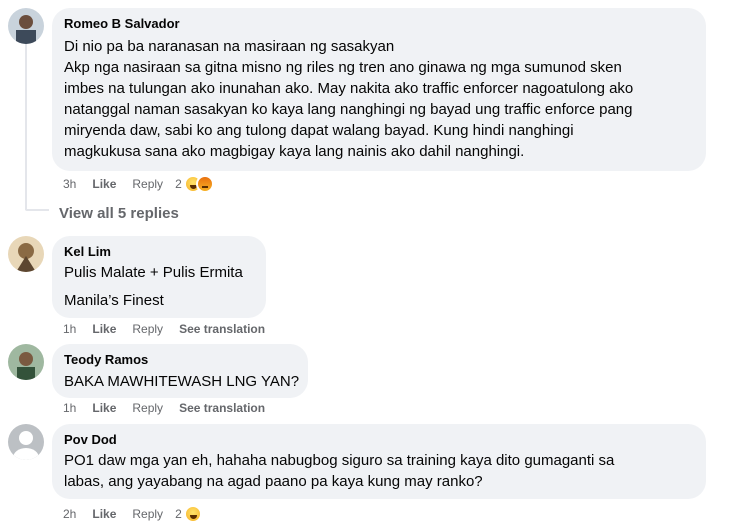 The width and height of the screenshot is (750, 528). I want to click on angry-icon, so click(204, 184).